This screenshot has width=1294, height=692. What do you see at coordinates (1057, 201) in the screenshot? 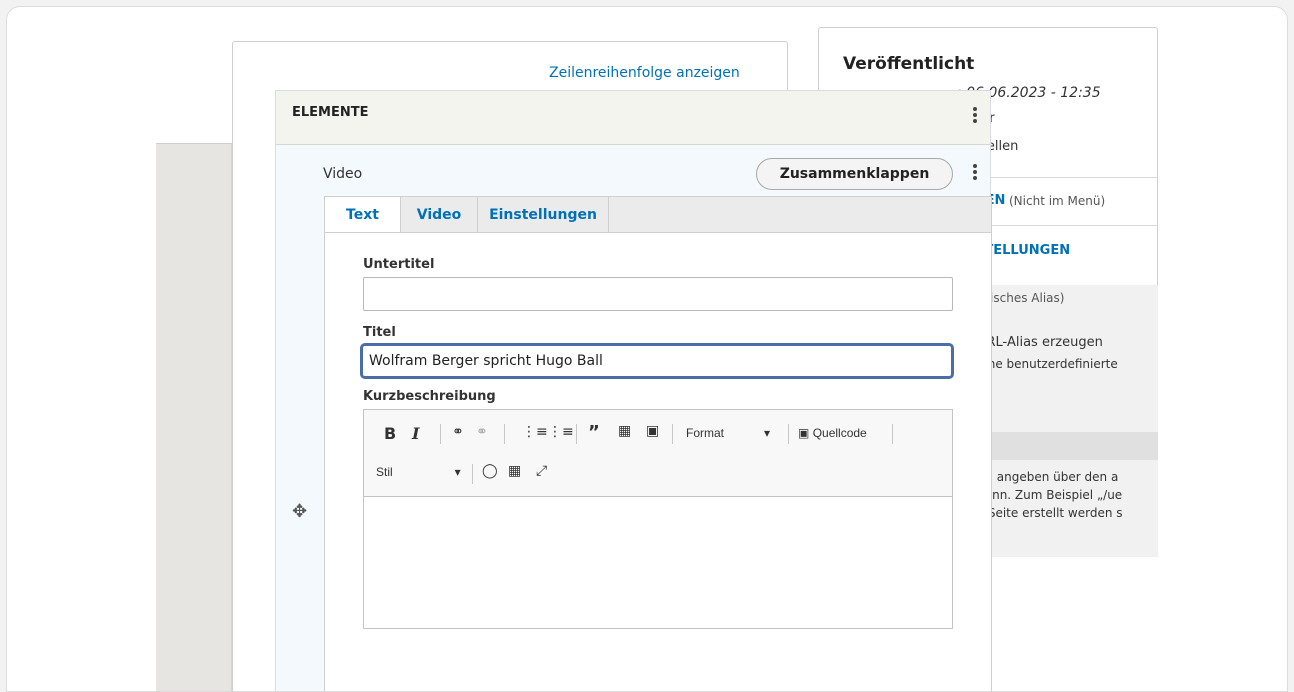
I see `menu-note: (Nicht im Menü)` at bounding box center [1057, 201].